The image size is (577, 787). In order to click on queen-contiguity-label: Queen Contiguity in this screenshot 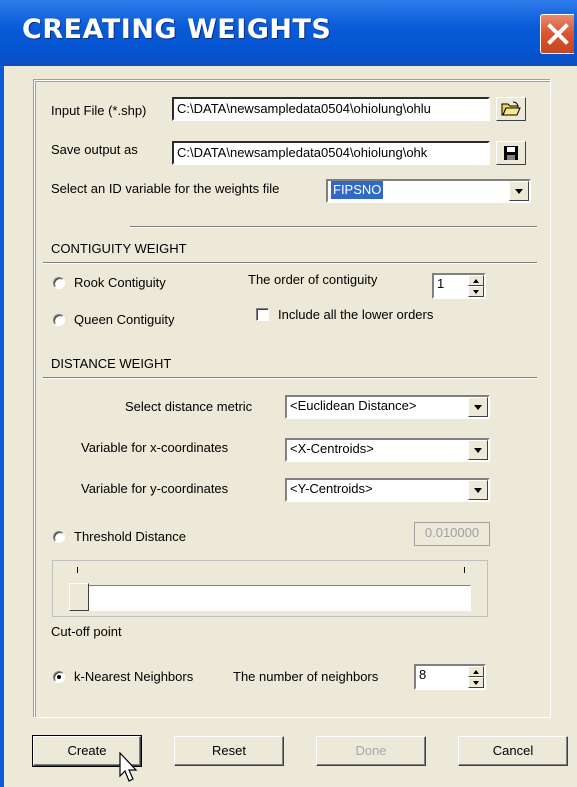, I will do `click(124, 319)`.